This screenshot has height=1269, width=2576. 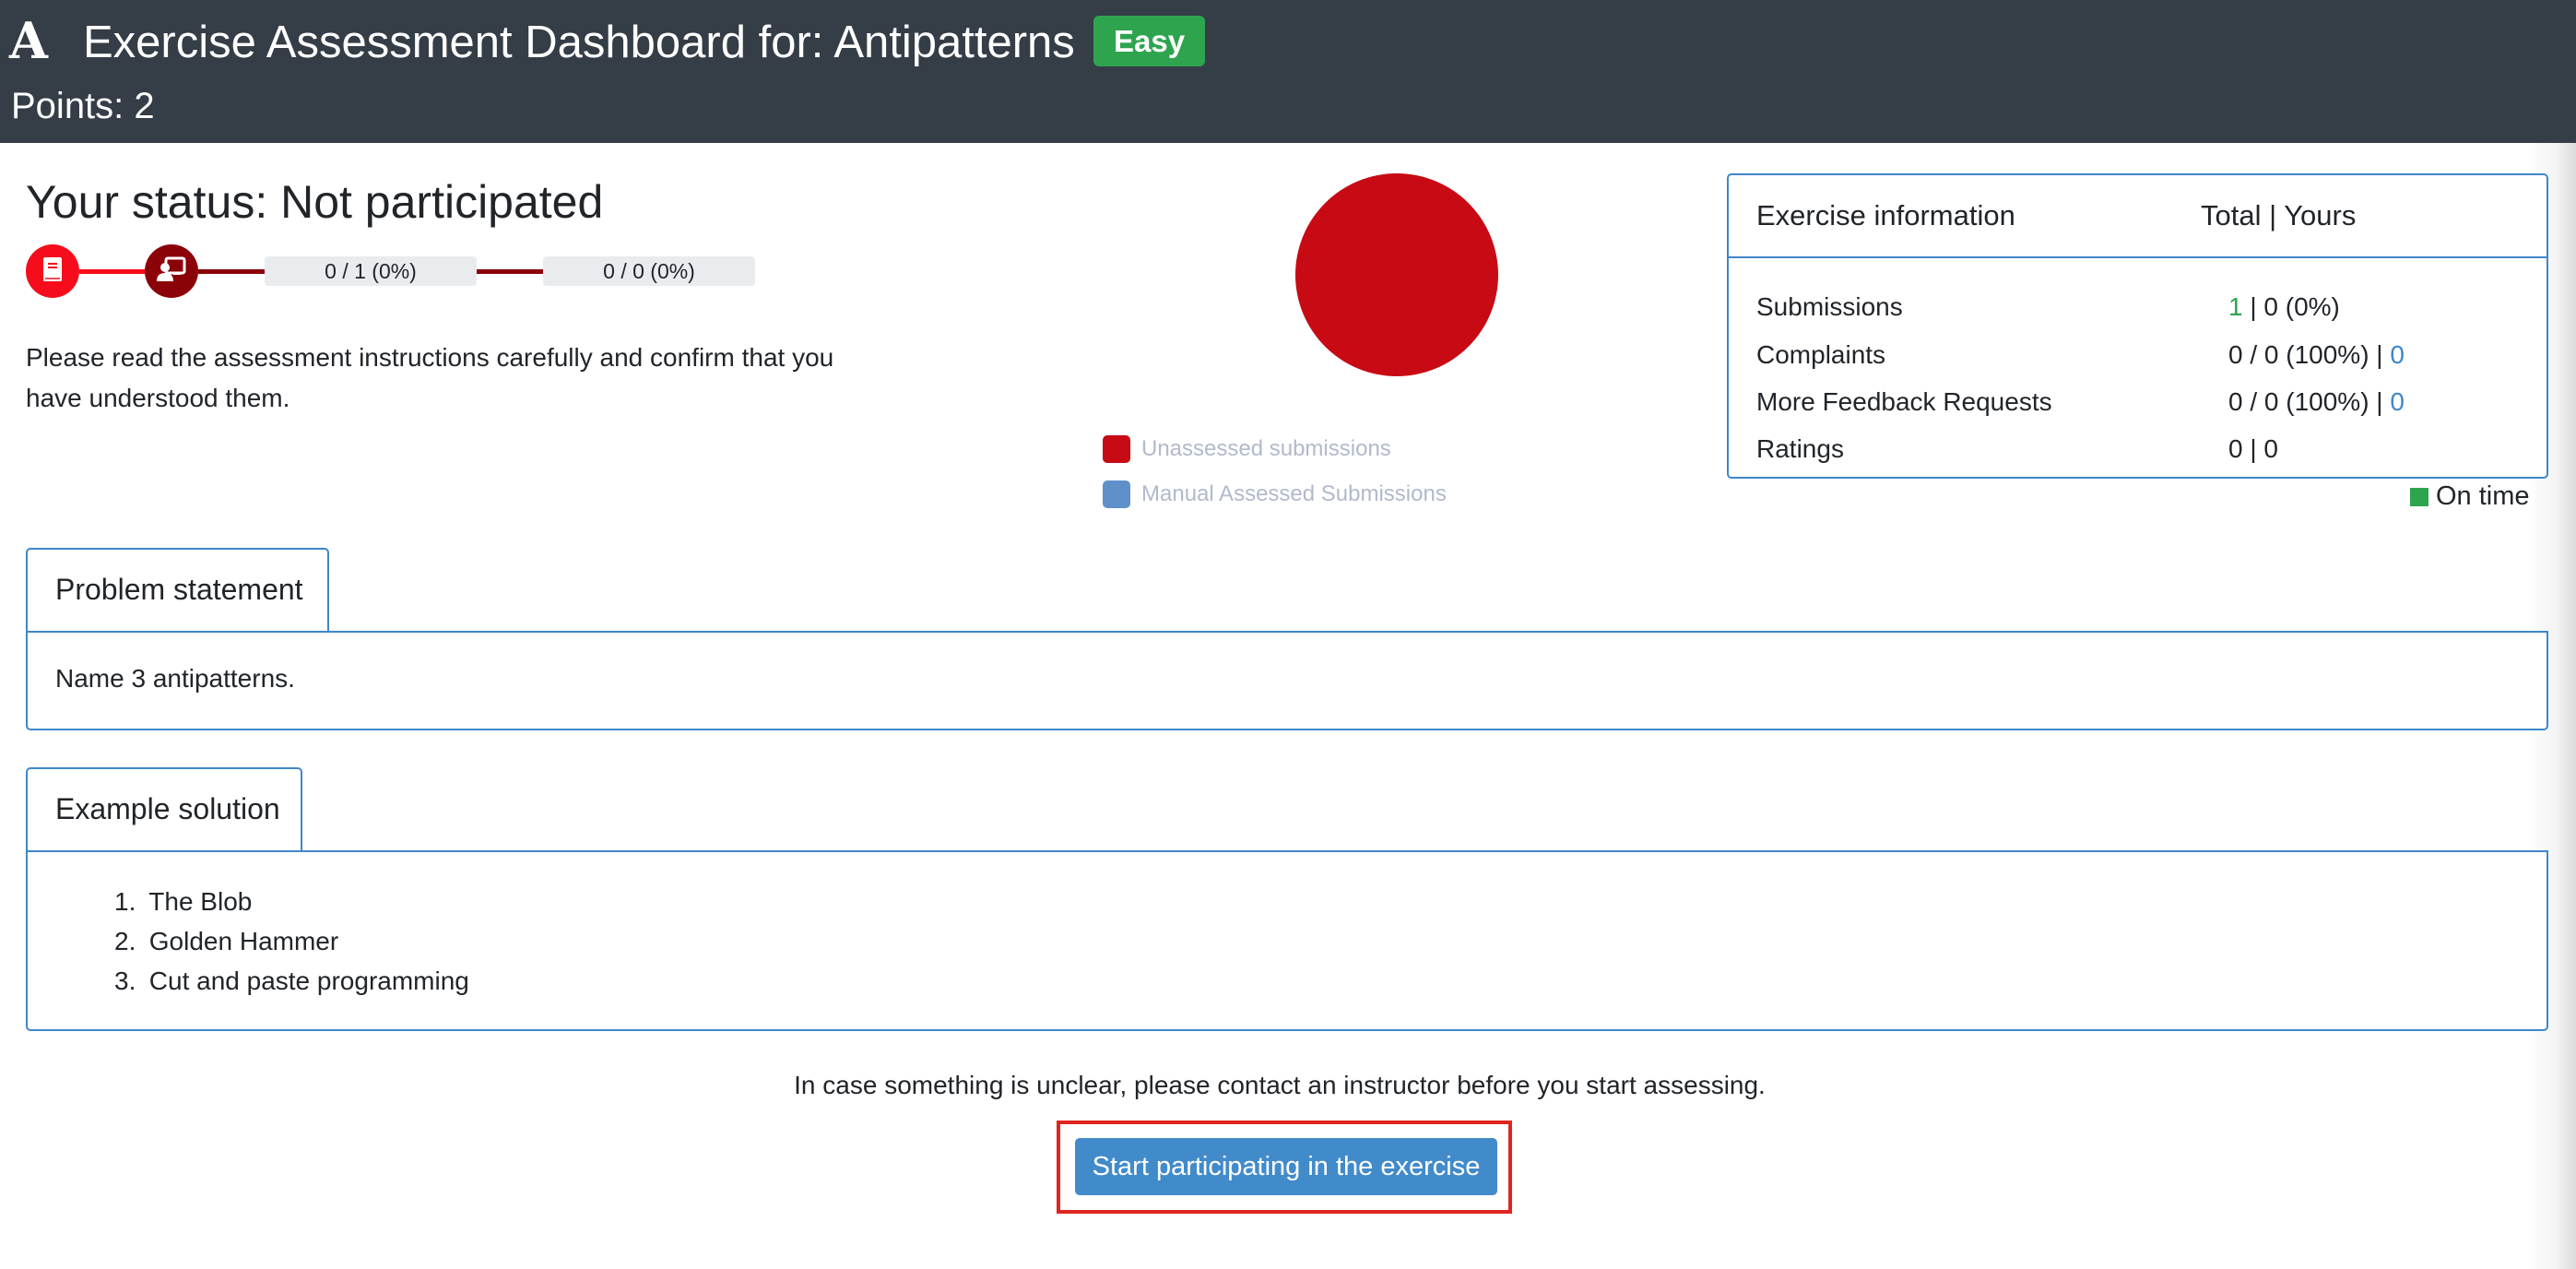 I want to click on on-time-label: On time, so click(x=2483, y=496).